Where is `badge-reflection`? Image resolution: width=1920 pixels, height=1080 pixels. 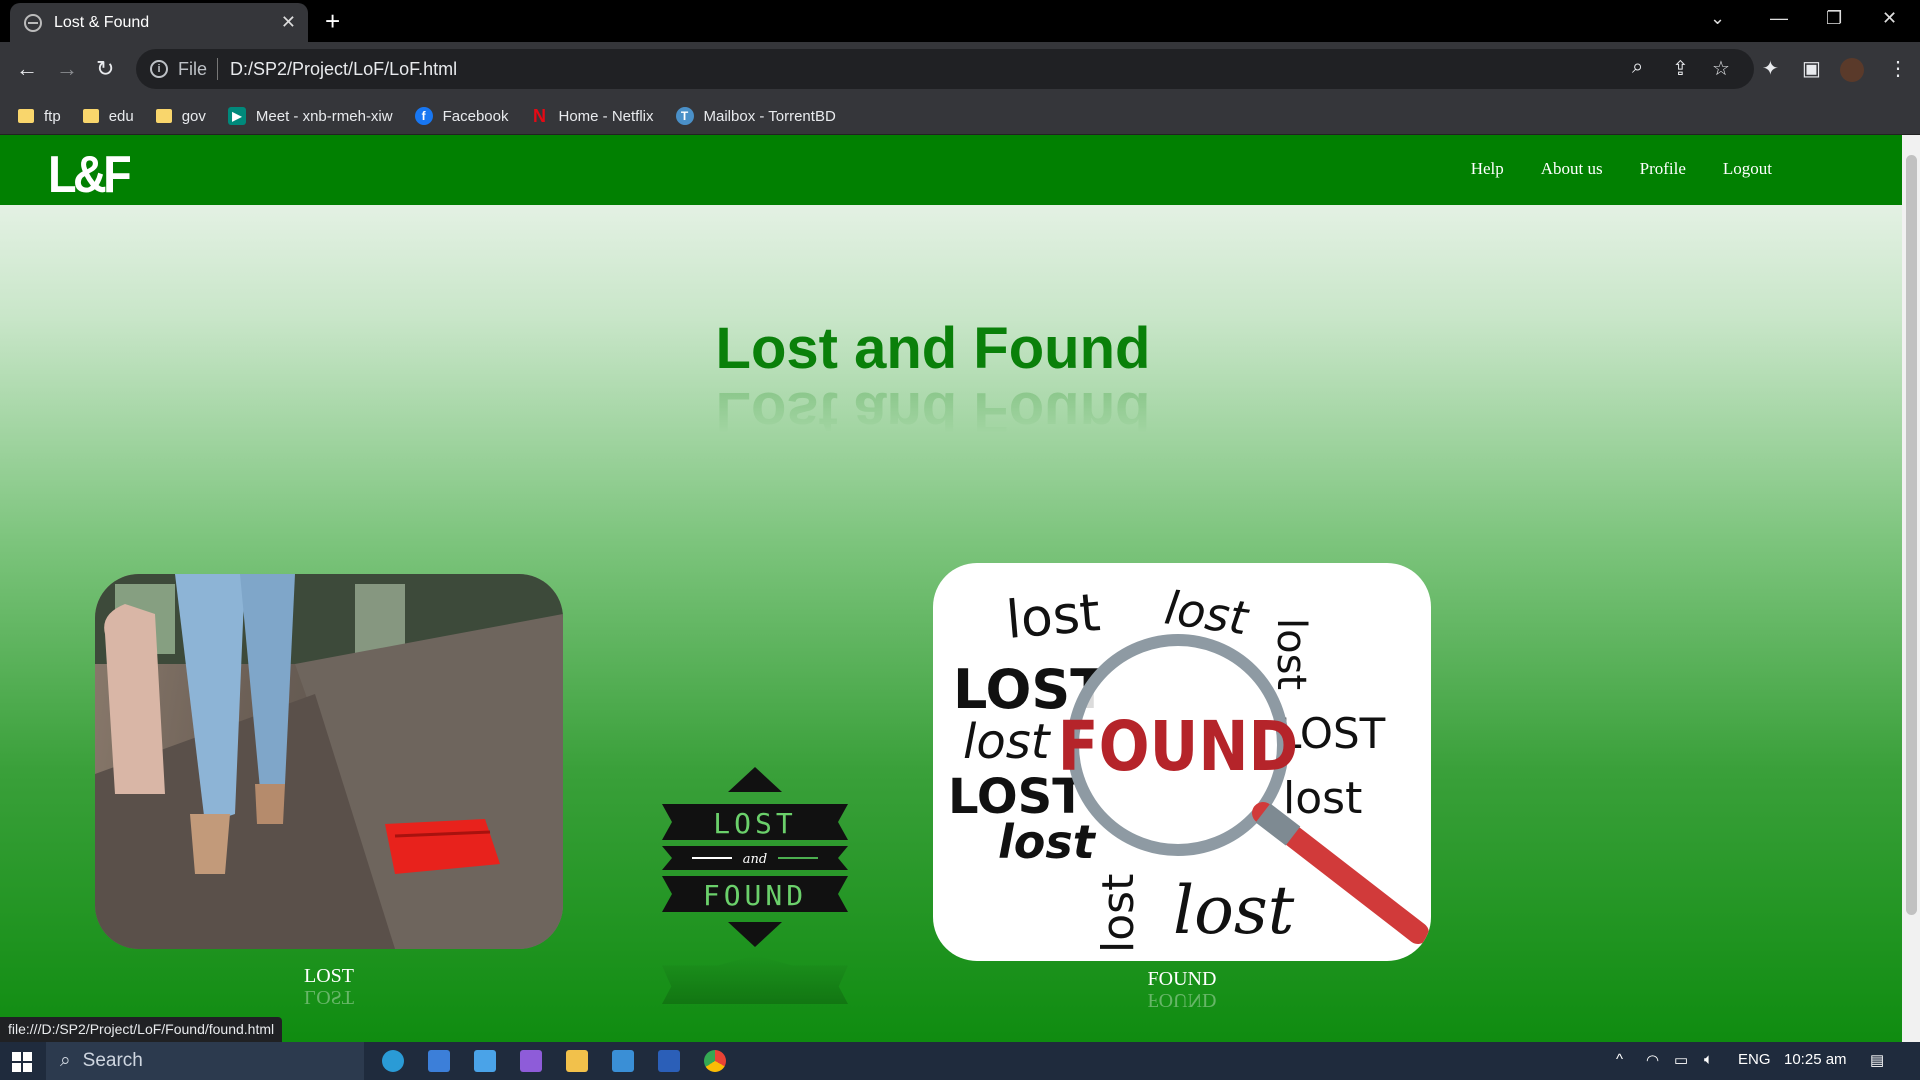 badge-reflection is located at coordinates (755, 990).